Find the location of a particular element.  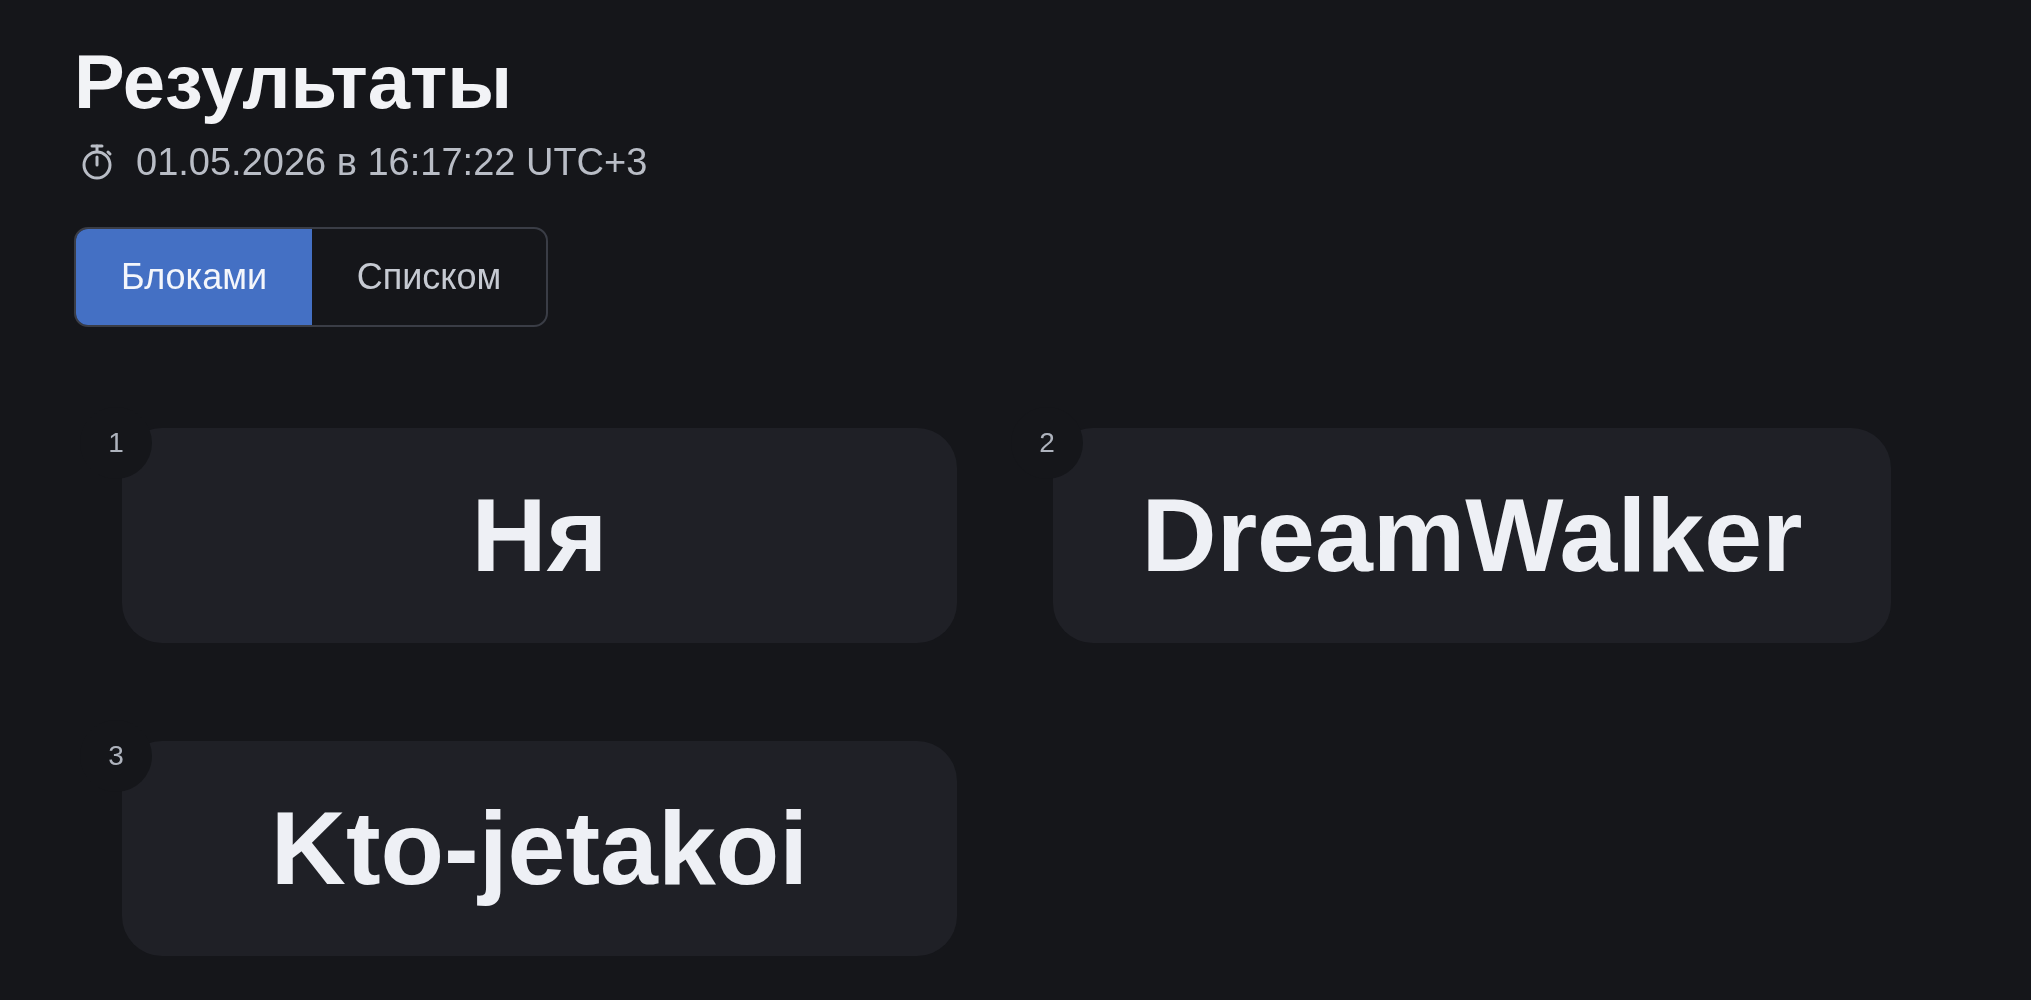

player-name: Ня is located at coordinates (539, 535).